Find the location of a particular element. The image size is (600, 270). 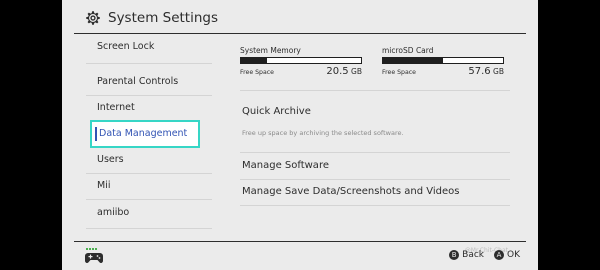

sidebar-item-label: Mii is located at coordinates (104, 185).